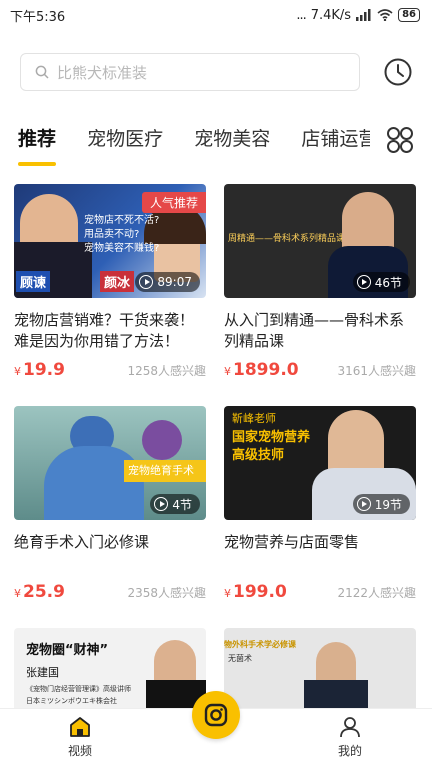  I want to click on all-categories-button, so click(400, 140).